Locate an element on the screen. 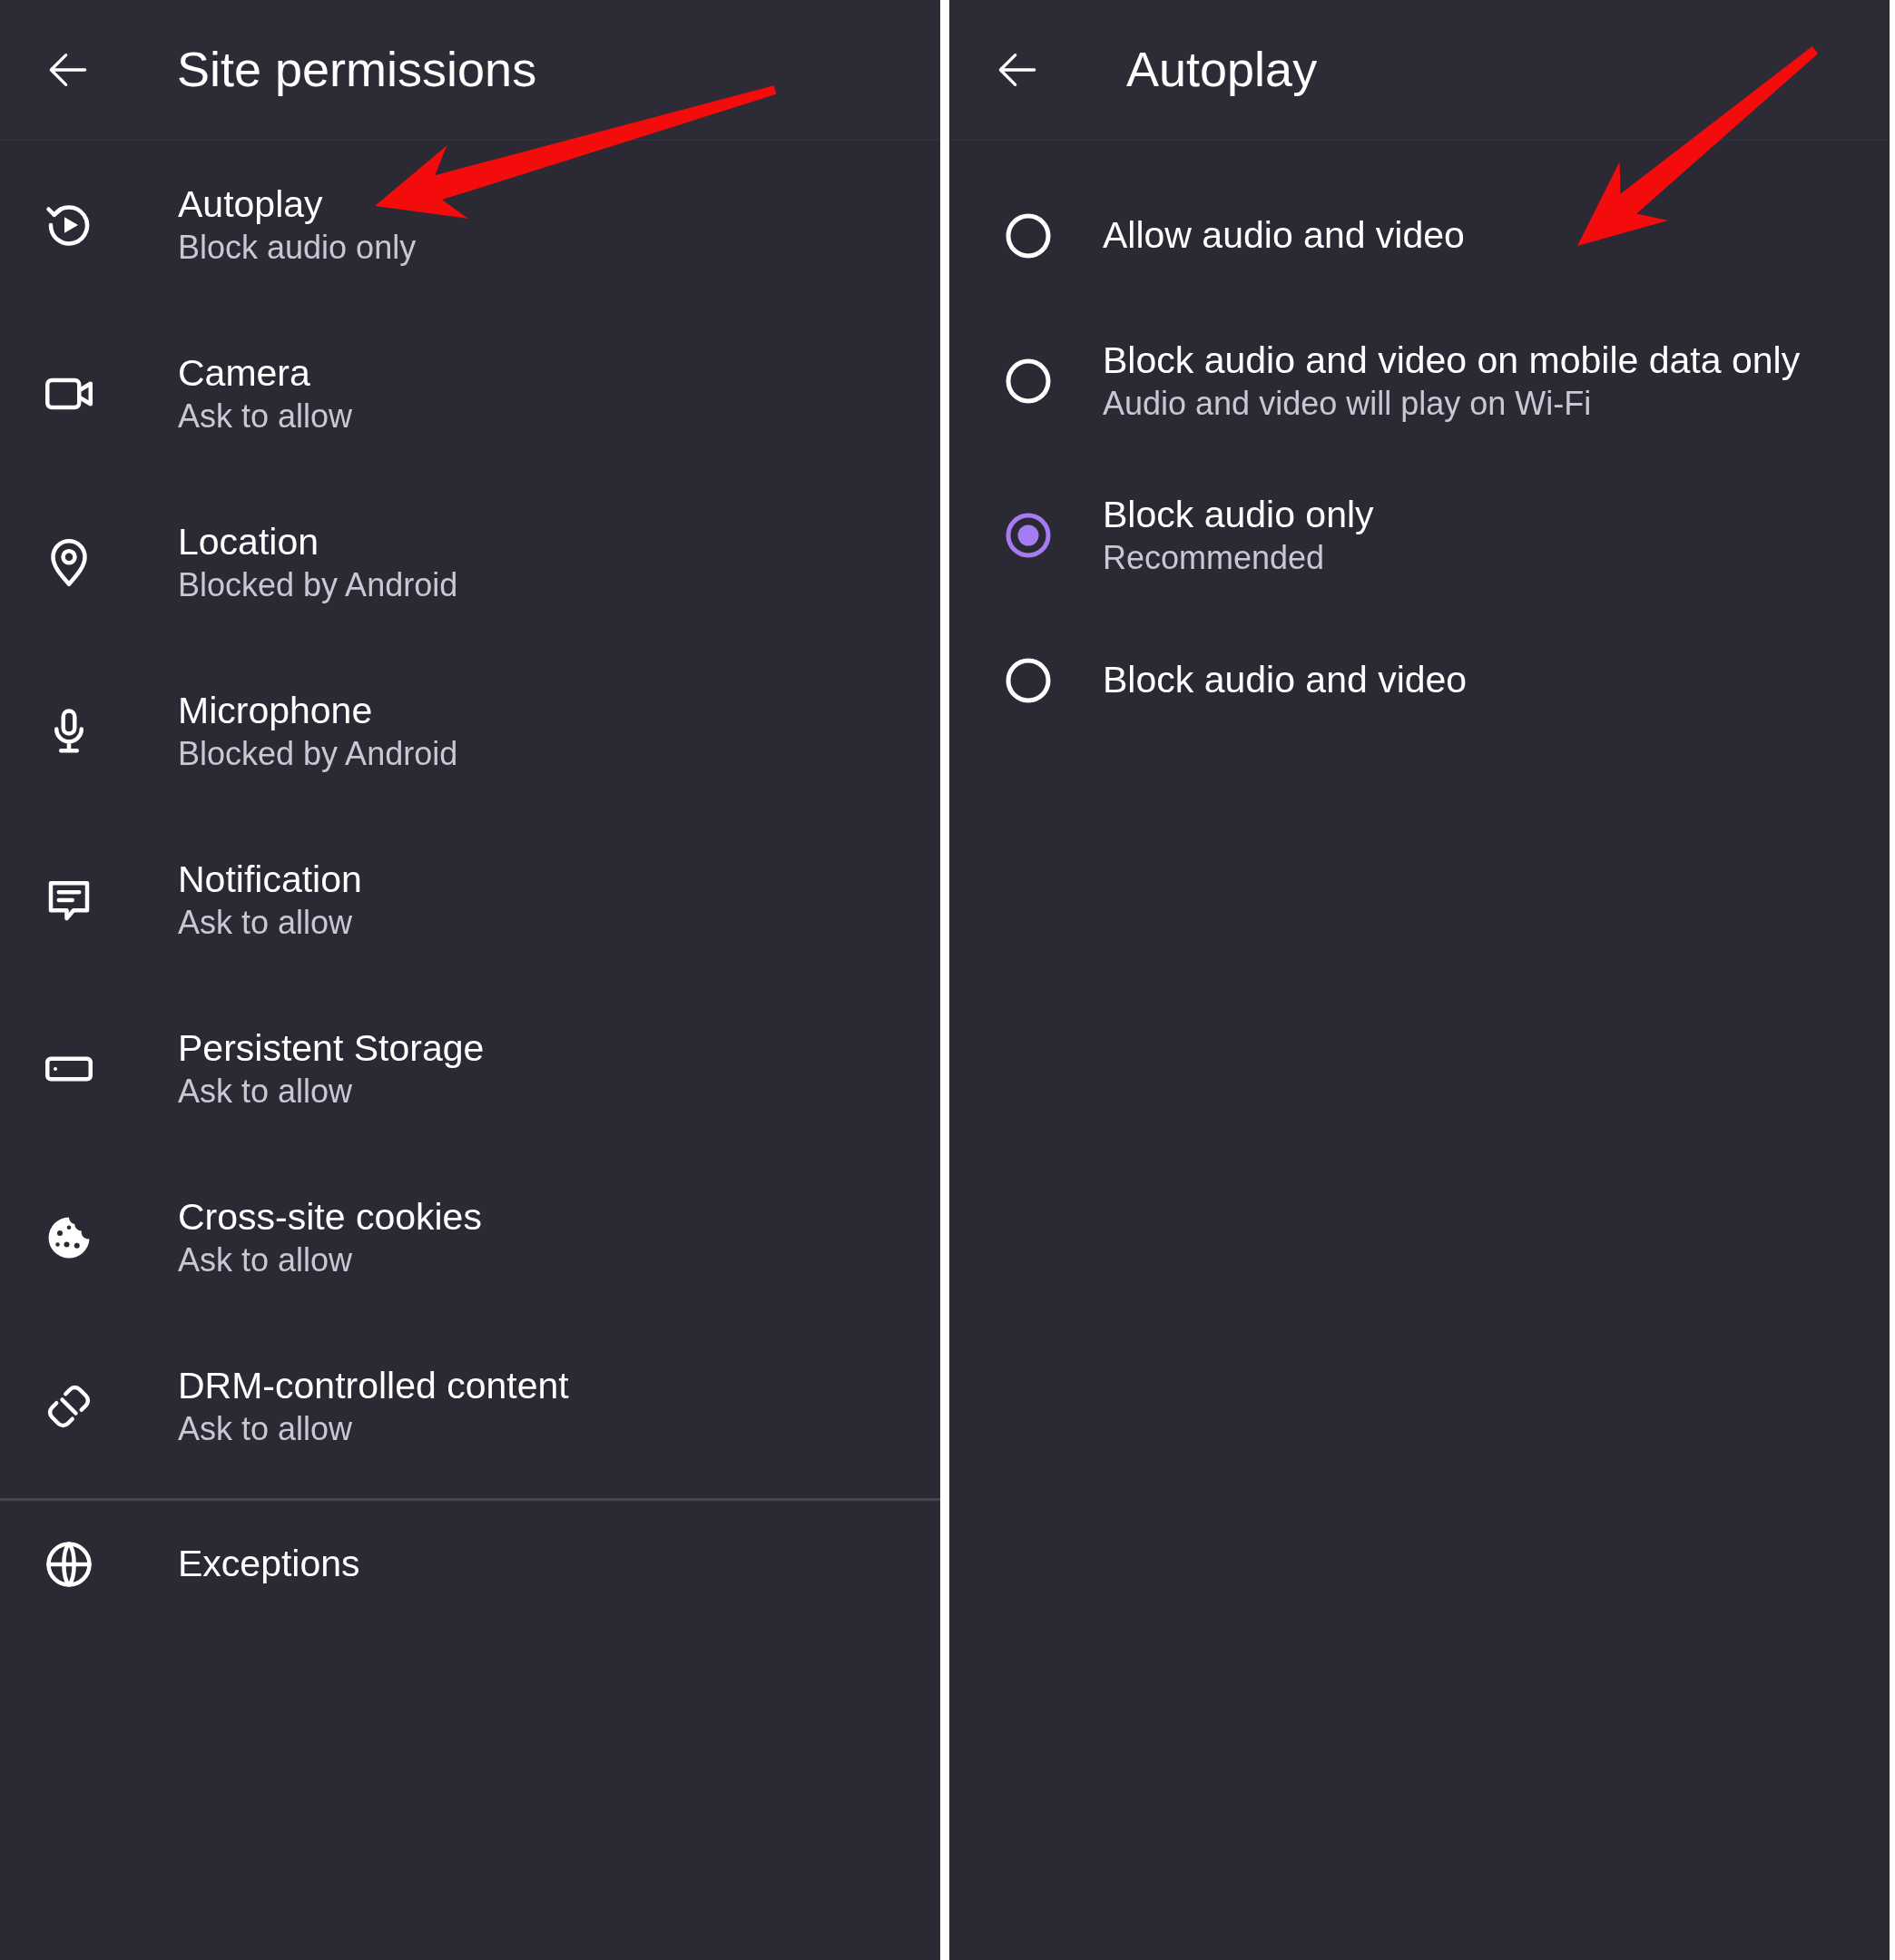 The image size is (1895, 1960). permission-item: Location Blocked by Android is located at coordinates (470, 562).